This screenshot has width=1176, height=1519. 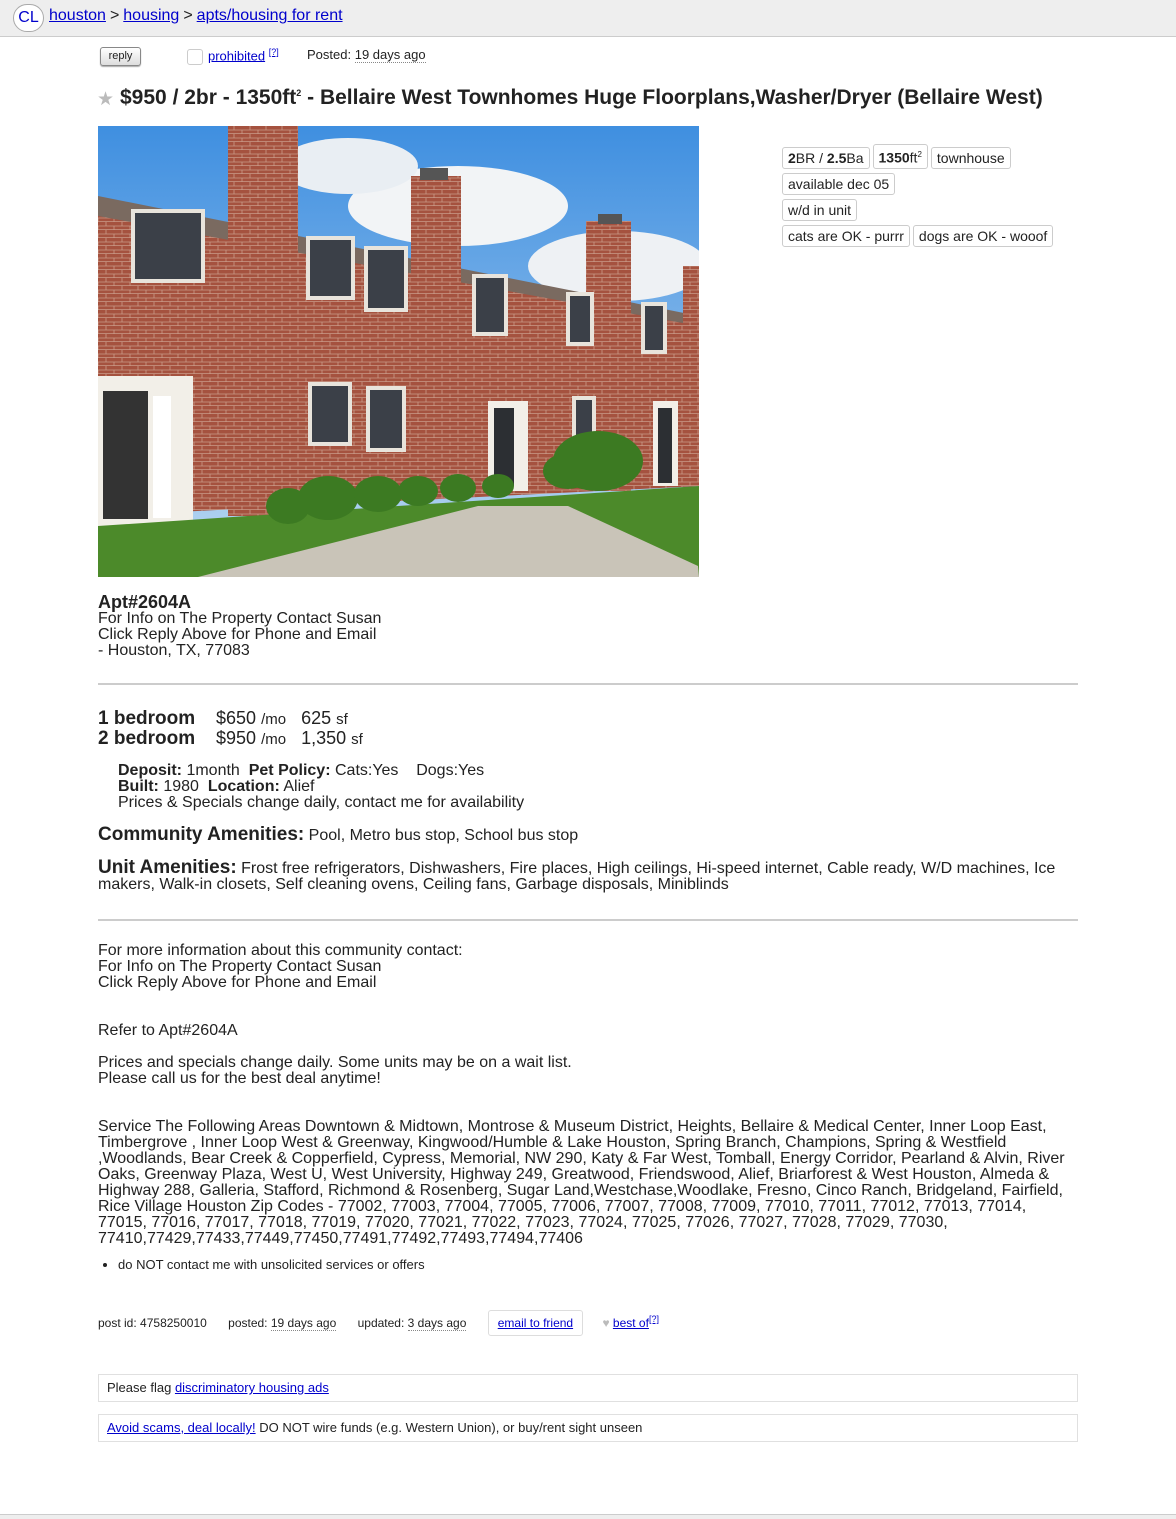 I want to click on title-neighborhood: (Bellaire West), so click(x=967, y=97).